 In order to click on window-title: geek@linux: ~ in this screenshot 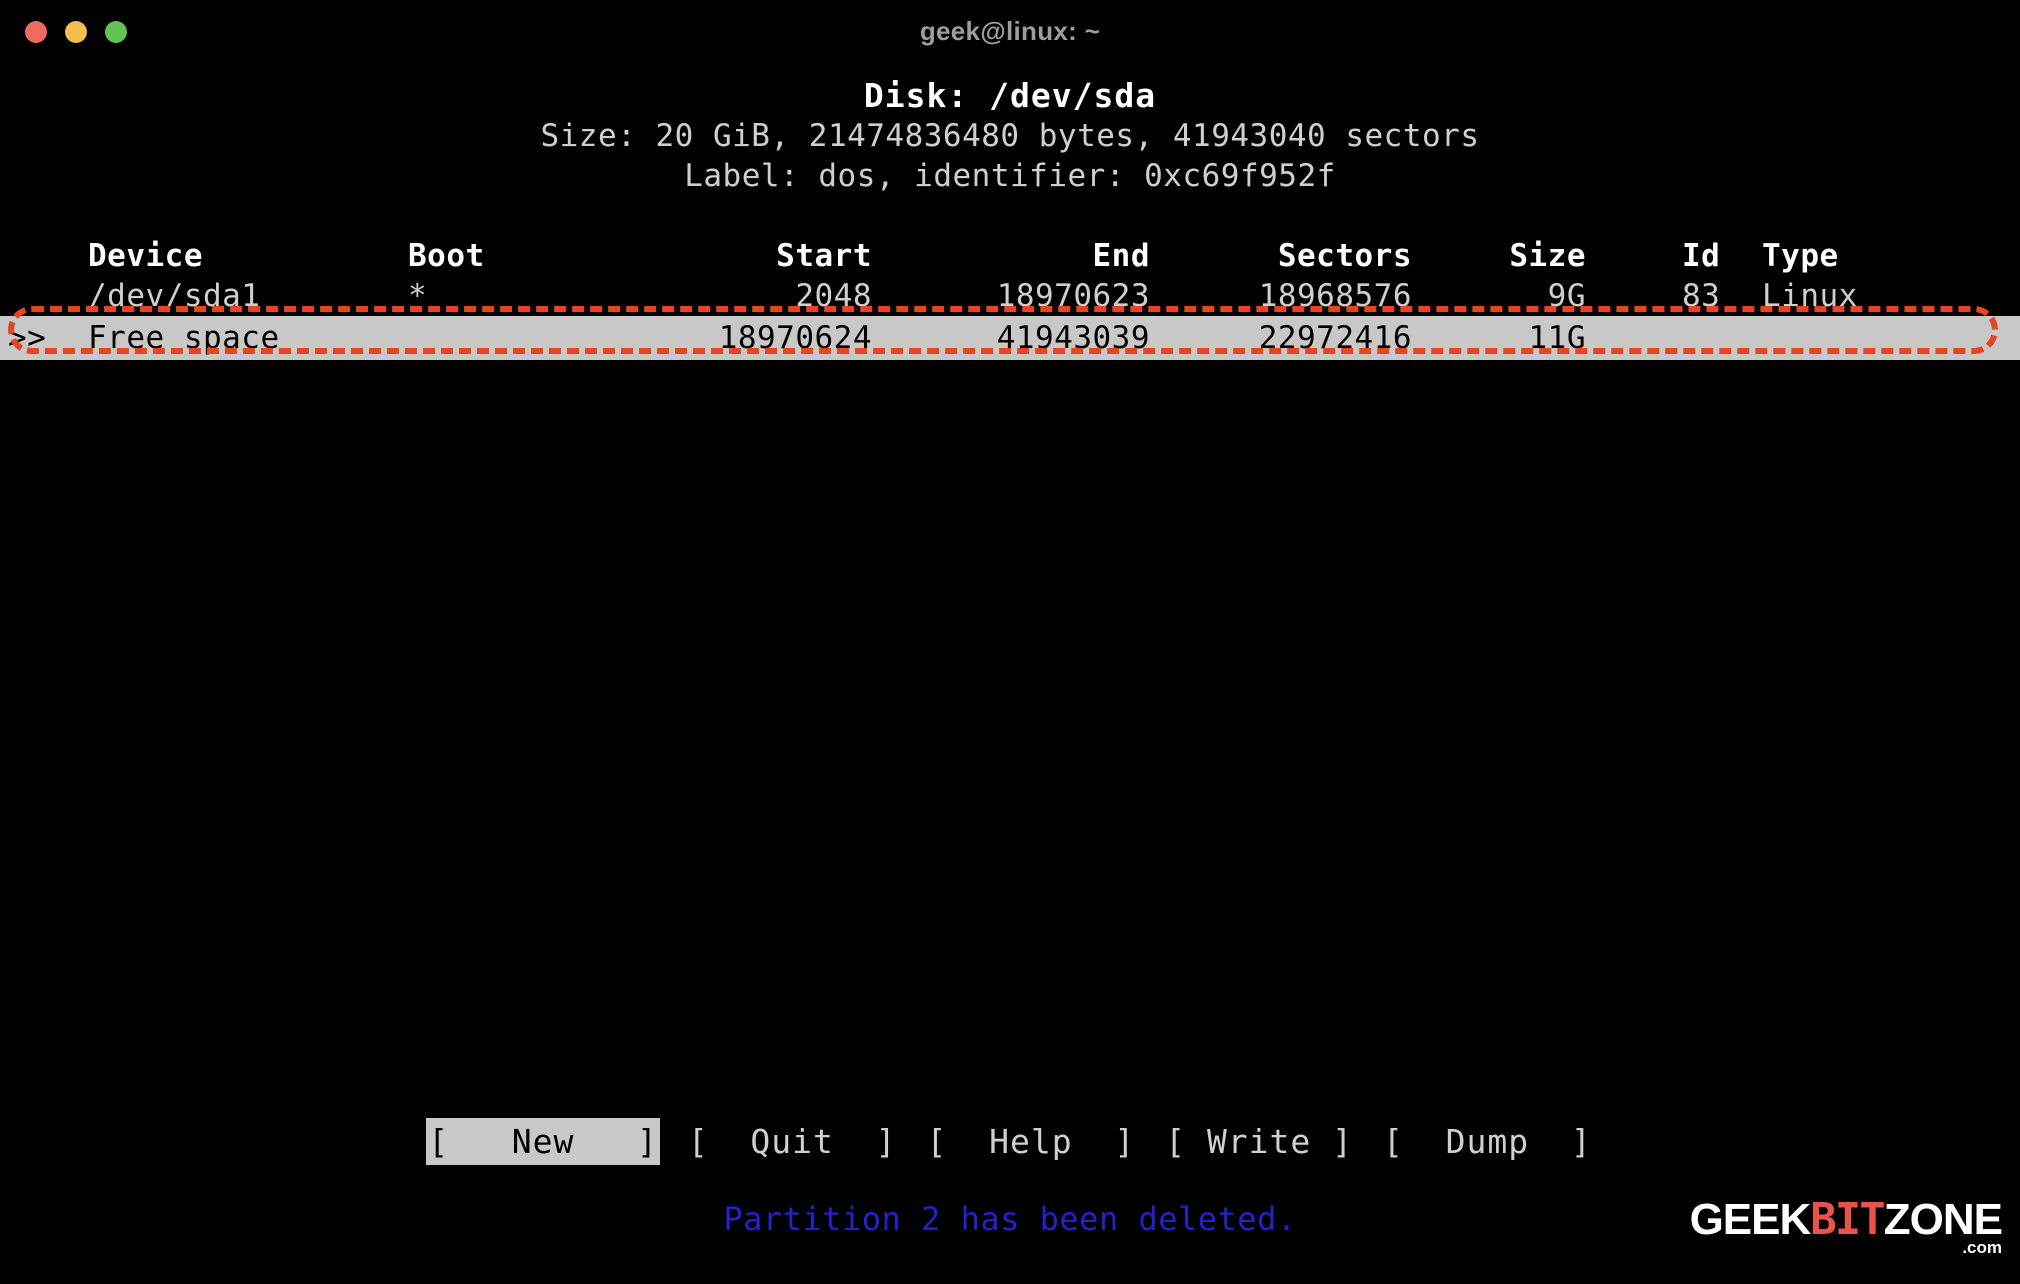, I will do `click(1010, 31)`.